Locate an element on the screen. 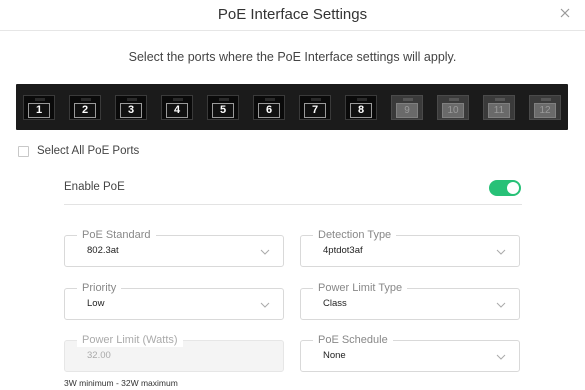 Image resolution: width=585 pixels, height=390 pixels. port-number: 3 is located at coordinates (131, 110).